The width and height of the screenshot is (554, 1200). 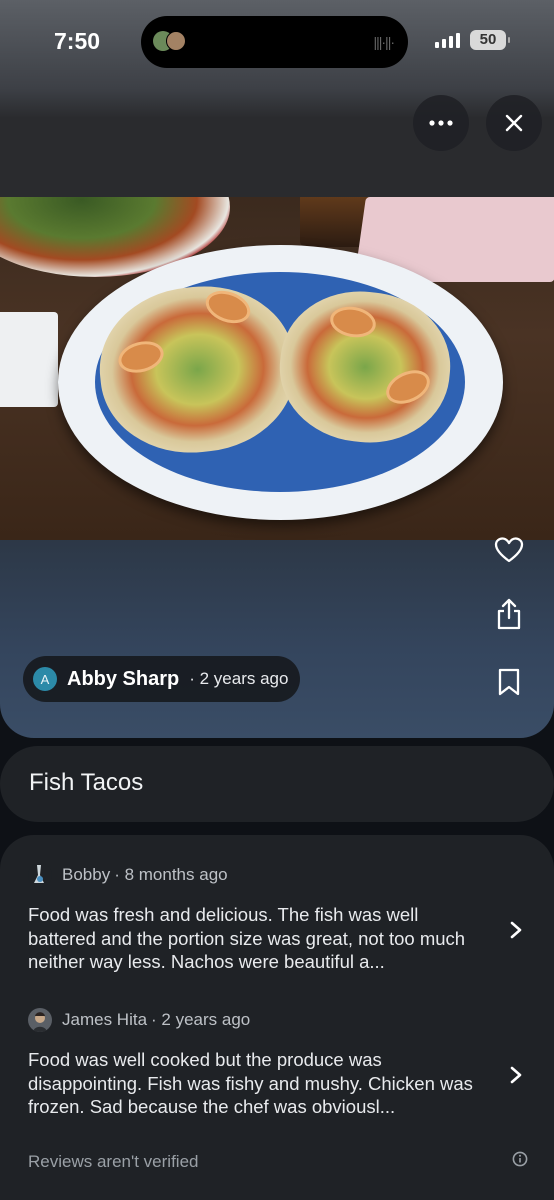 What do you see at coordinates (239, 678) in the screenshot?
I see `author-time: · 2 years ago` at bounding box center [239, 678].